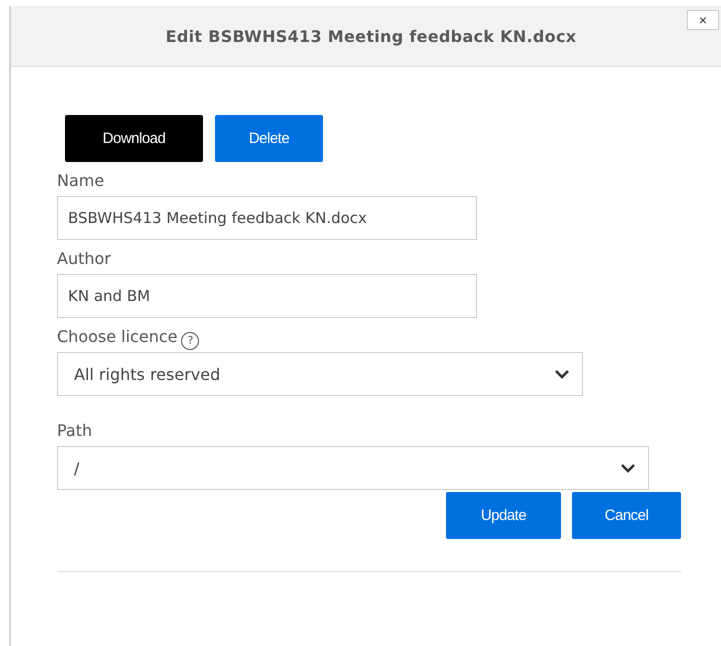 This screenshot has height=646, width=721. What do you see at coordinates (703, 20) in the screenshot?
I see `close-button: ×` at bounding box center [703, 20].